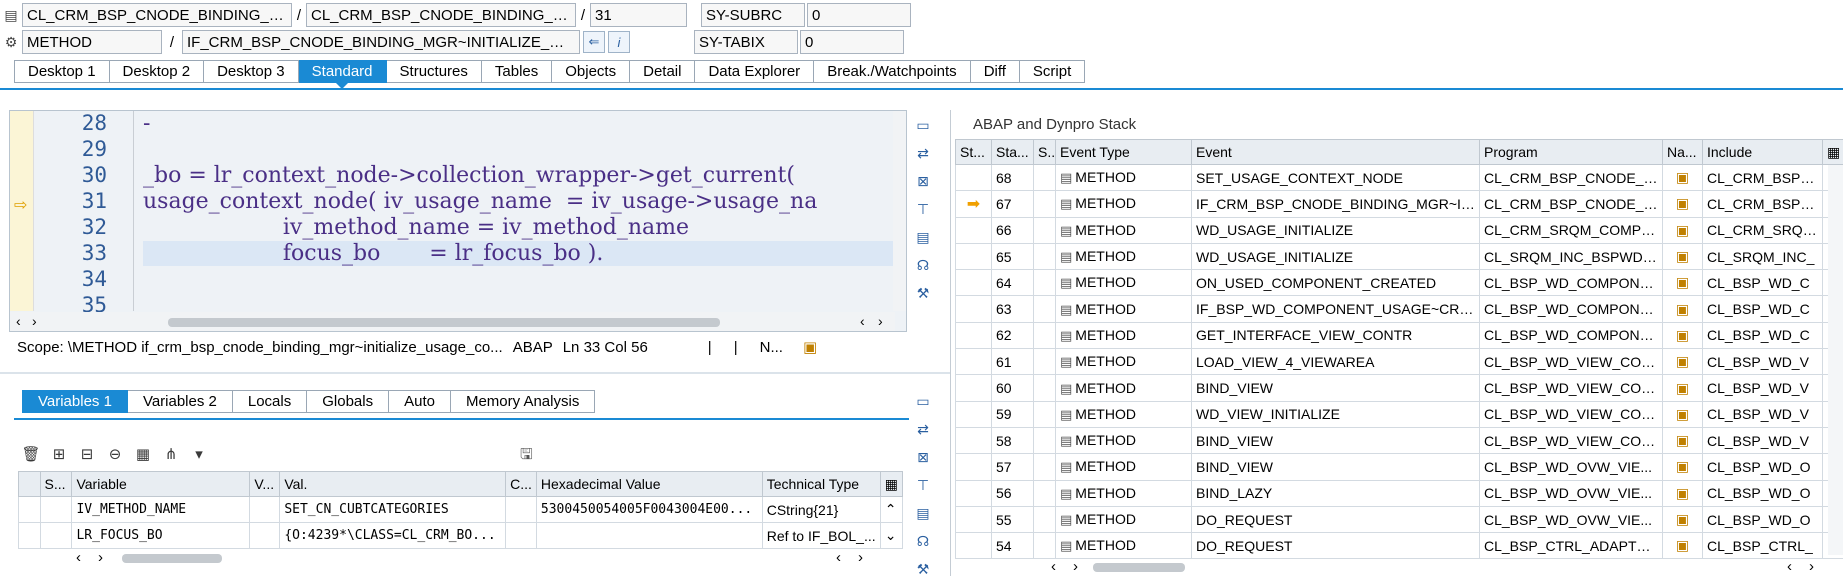 The image size is (1843, 576). What do you see at coordinates (161, 509) in the screenshot?
I see `variable-name: IV_METHOD_NAME` at bounding box center [161, 509].